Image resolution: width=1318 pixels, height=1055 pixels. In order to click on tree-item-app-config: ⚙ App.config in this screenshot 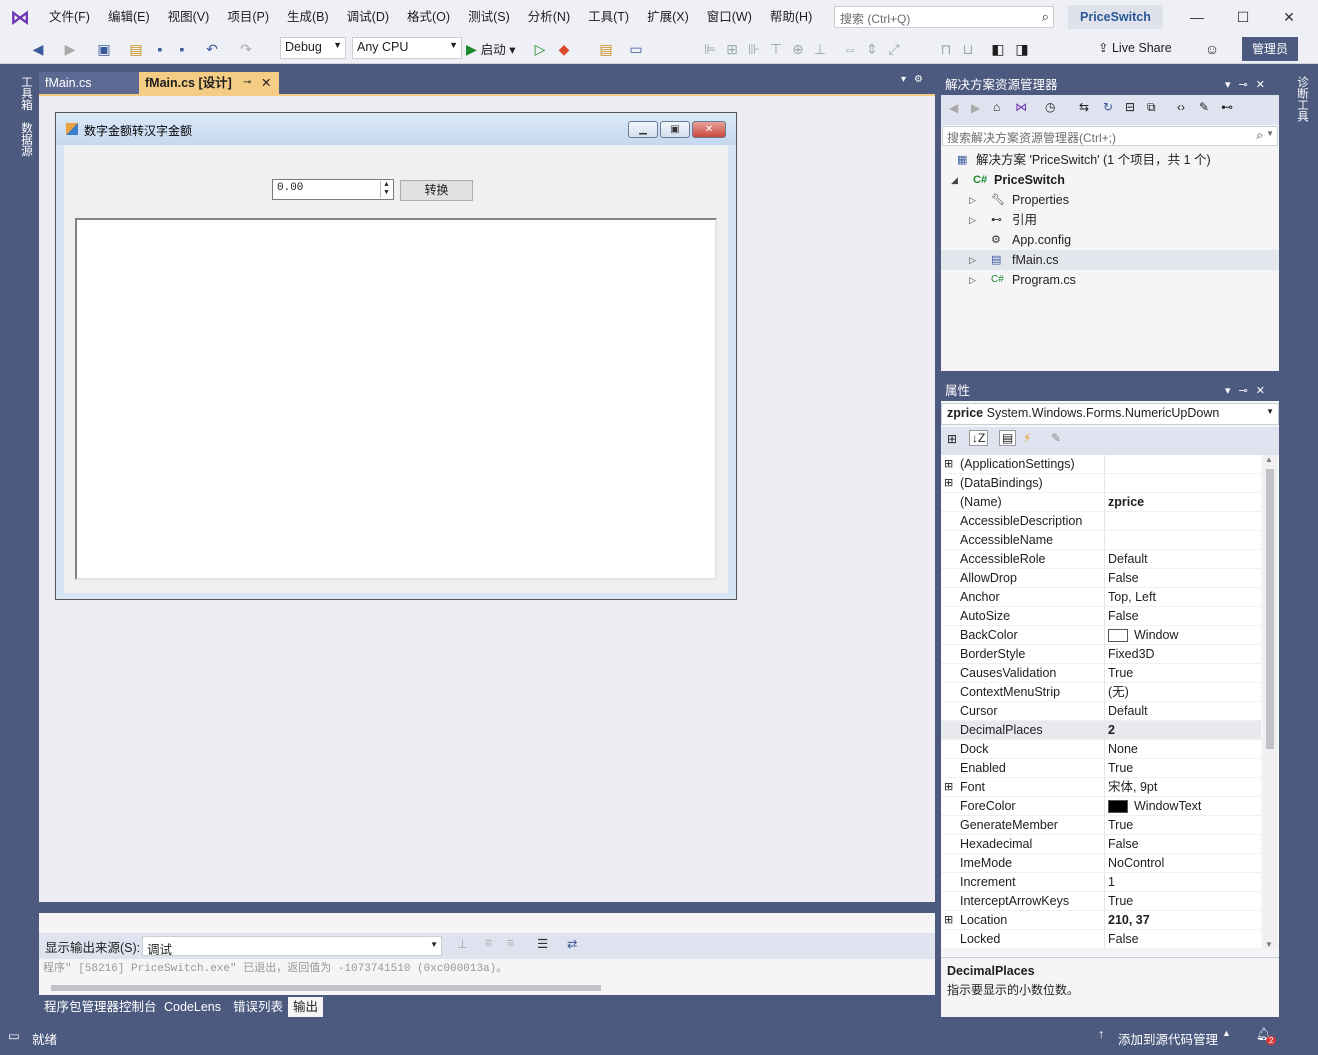, I will do `click(1110, 240)`.